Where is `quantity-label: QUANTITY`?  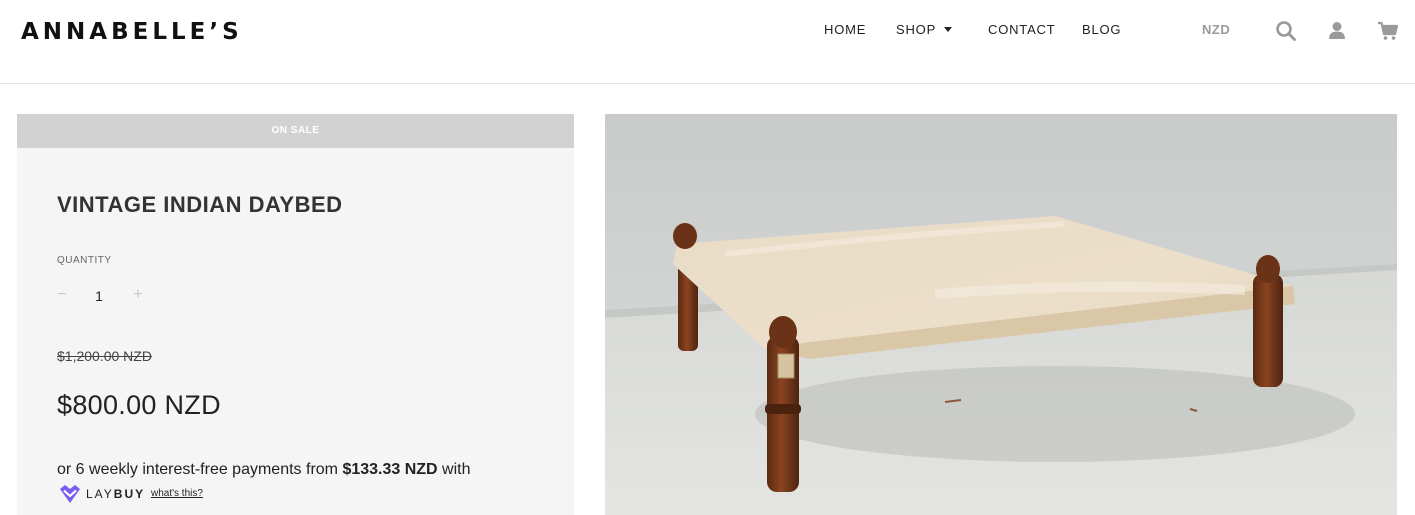 quantity-label: QUANTITY is located at coordinates (84, 260).